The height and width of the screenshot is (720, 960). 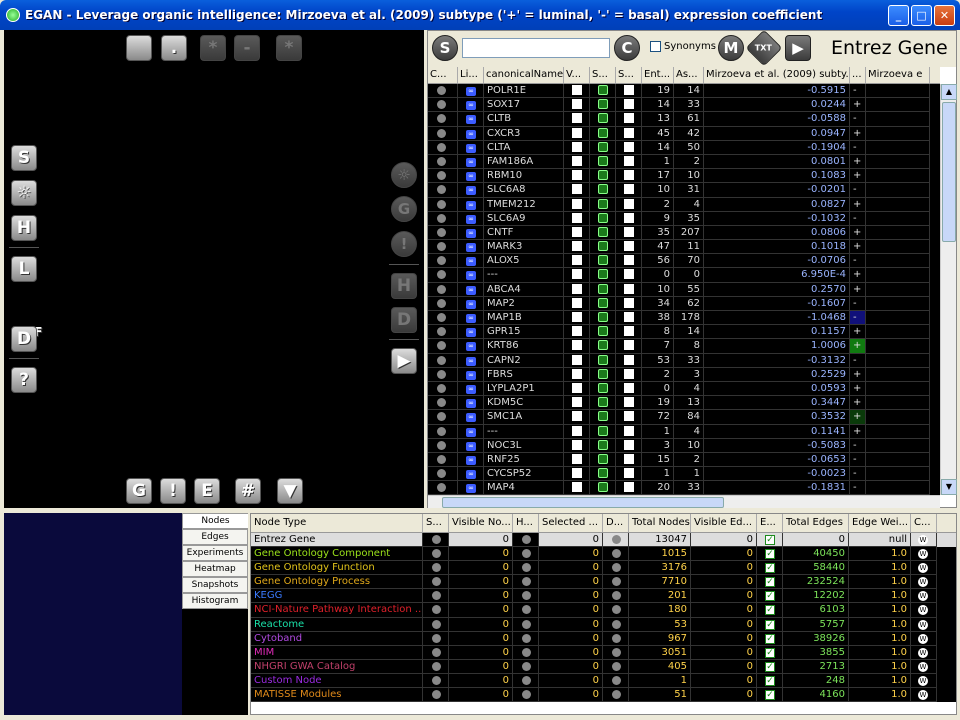 What do you see at coordinates (603, 624) in the screenshot?
I see `table-row: Reactome 0 0 53 0 ✓ 5757 1.0 W` at bounding box center [603, 624].